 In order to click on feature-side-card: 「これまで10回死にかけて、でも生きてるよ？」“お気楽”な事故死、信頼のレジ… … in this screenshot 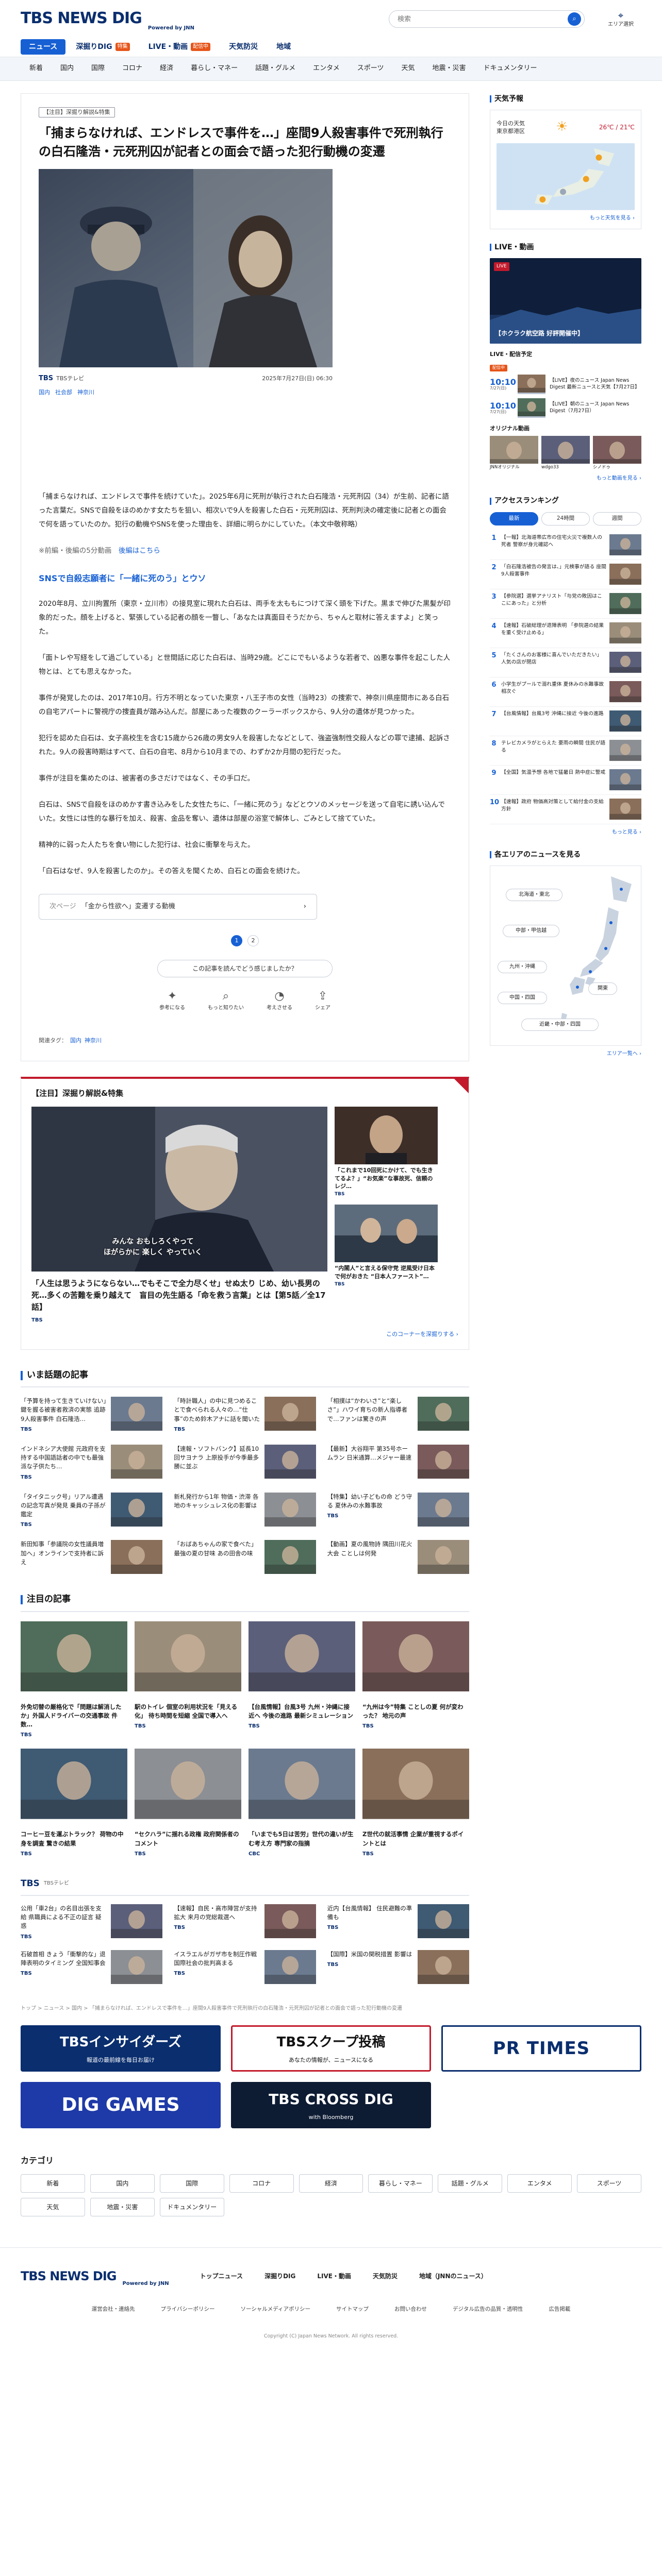, I will do `click(387, 1152)`.